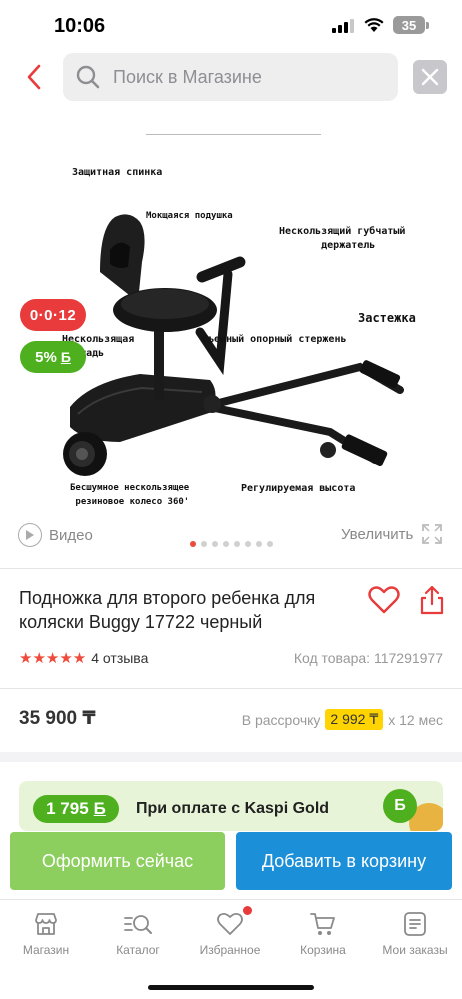 This screenshot has height=999, width=462. I want to click on rating-stars: ★★★★★, so click(53, 658).